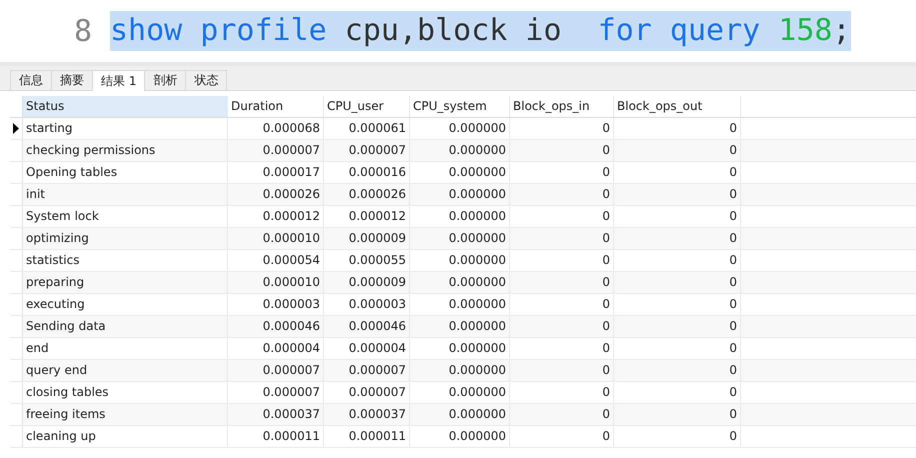 The image size is (916, 458). What do you see at coordinates (125, 282) in the screenshot?
I see `table-cell: preparing` at bounding box center [125, 282].